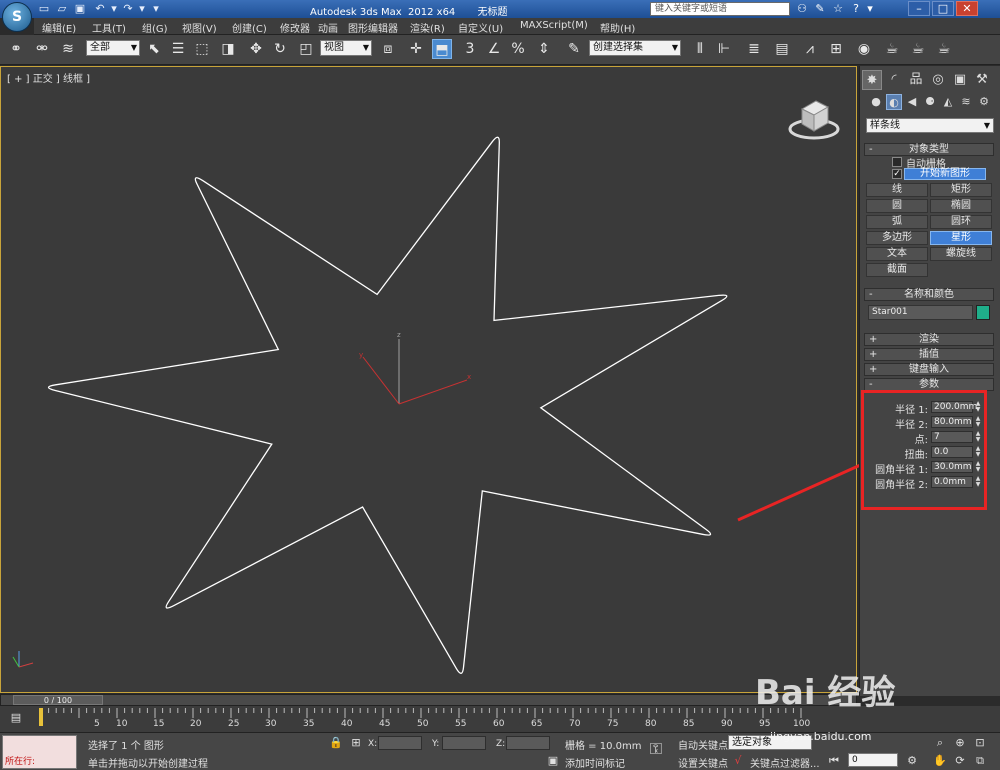 This screenshot has width=1000, height=770. I want to click on scale-icon: ◰, so click(306, 49).